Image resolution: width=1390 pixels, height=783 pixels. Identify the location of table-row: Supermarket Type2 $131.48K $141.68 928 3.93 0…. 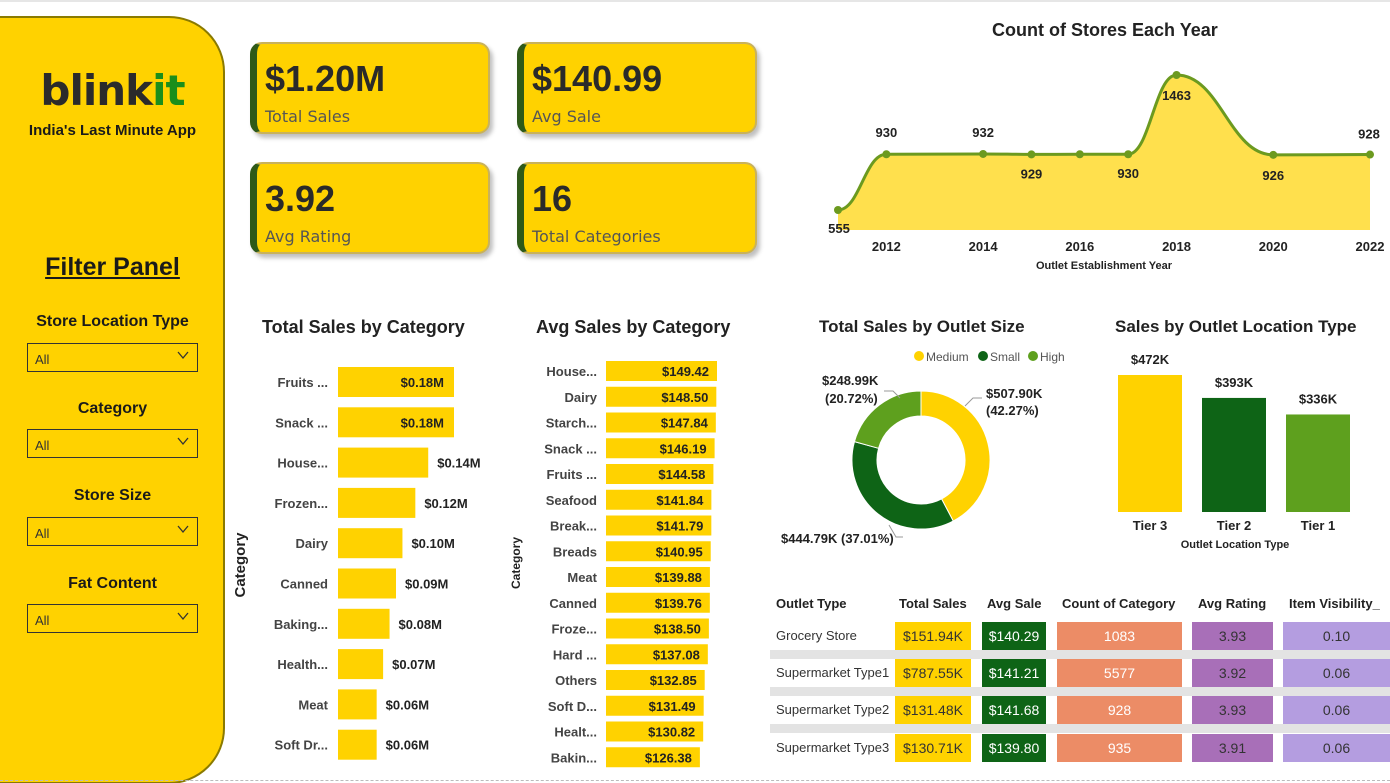
(1080, 710).